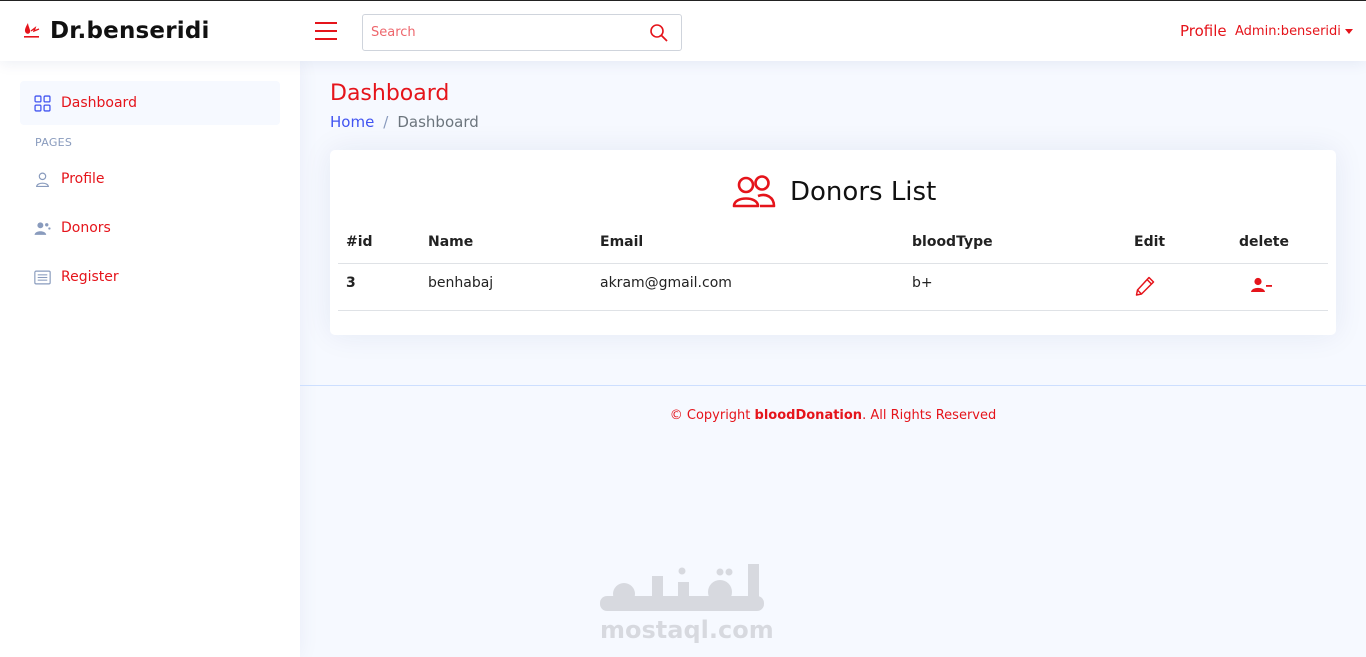 The image size is (1366, 657). I want to click on hamburger-icon, so click(326, 31).